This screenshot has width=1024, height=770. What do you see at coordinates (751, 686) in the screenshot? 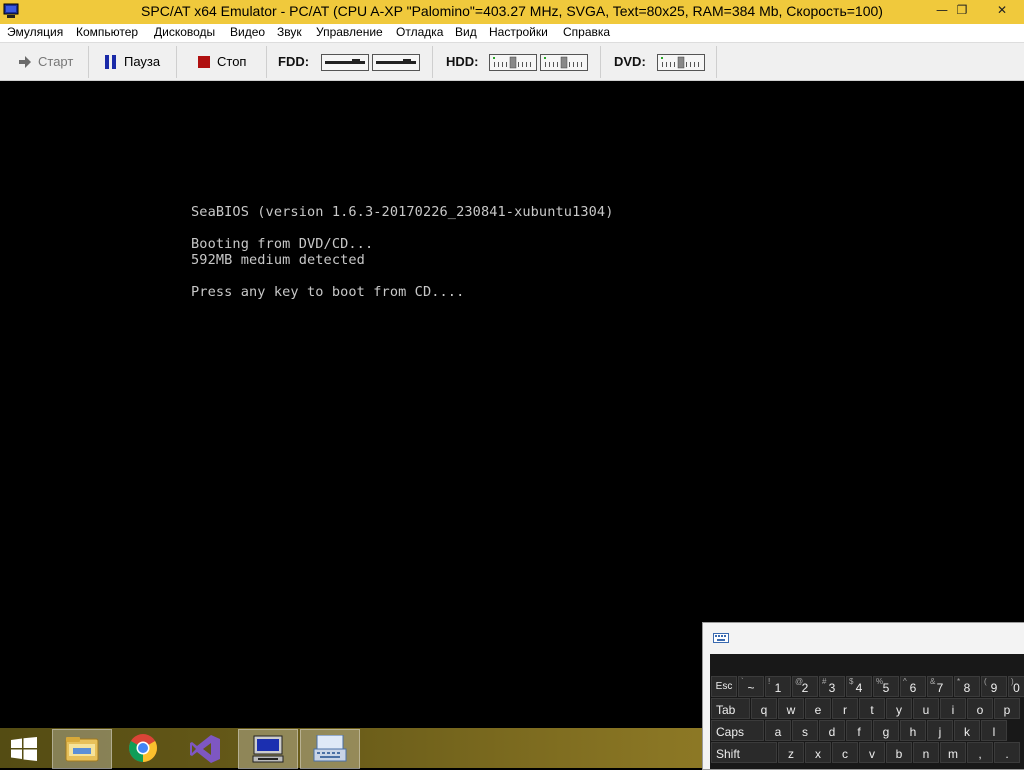
I see `key-tilde: ` ~` at bounding box center [751, 686].